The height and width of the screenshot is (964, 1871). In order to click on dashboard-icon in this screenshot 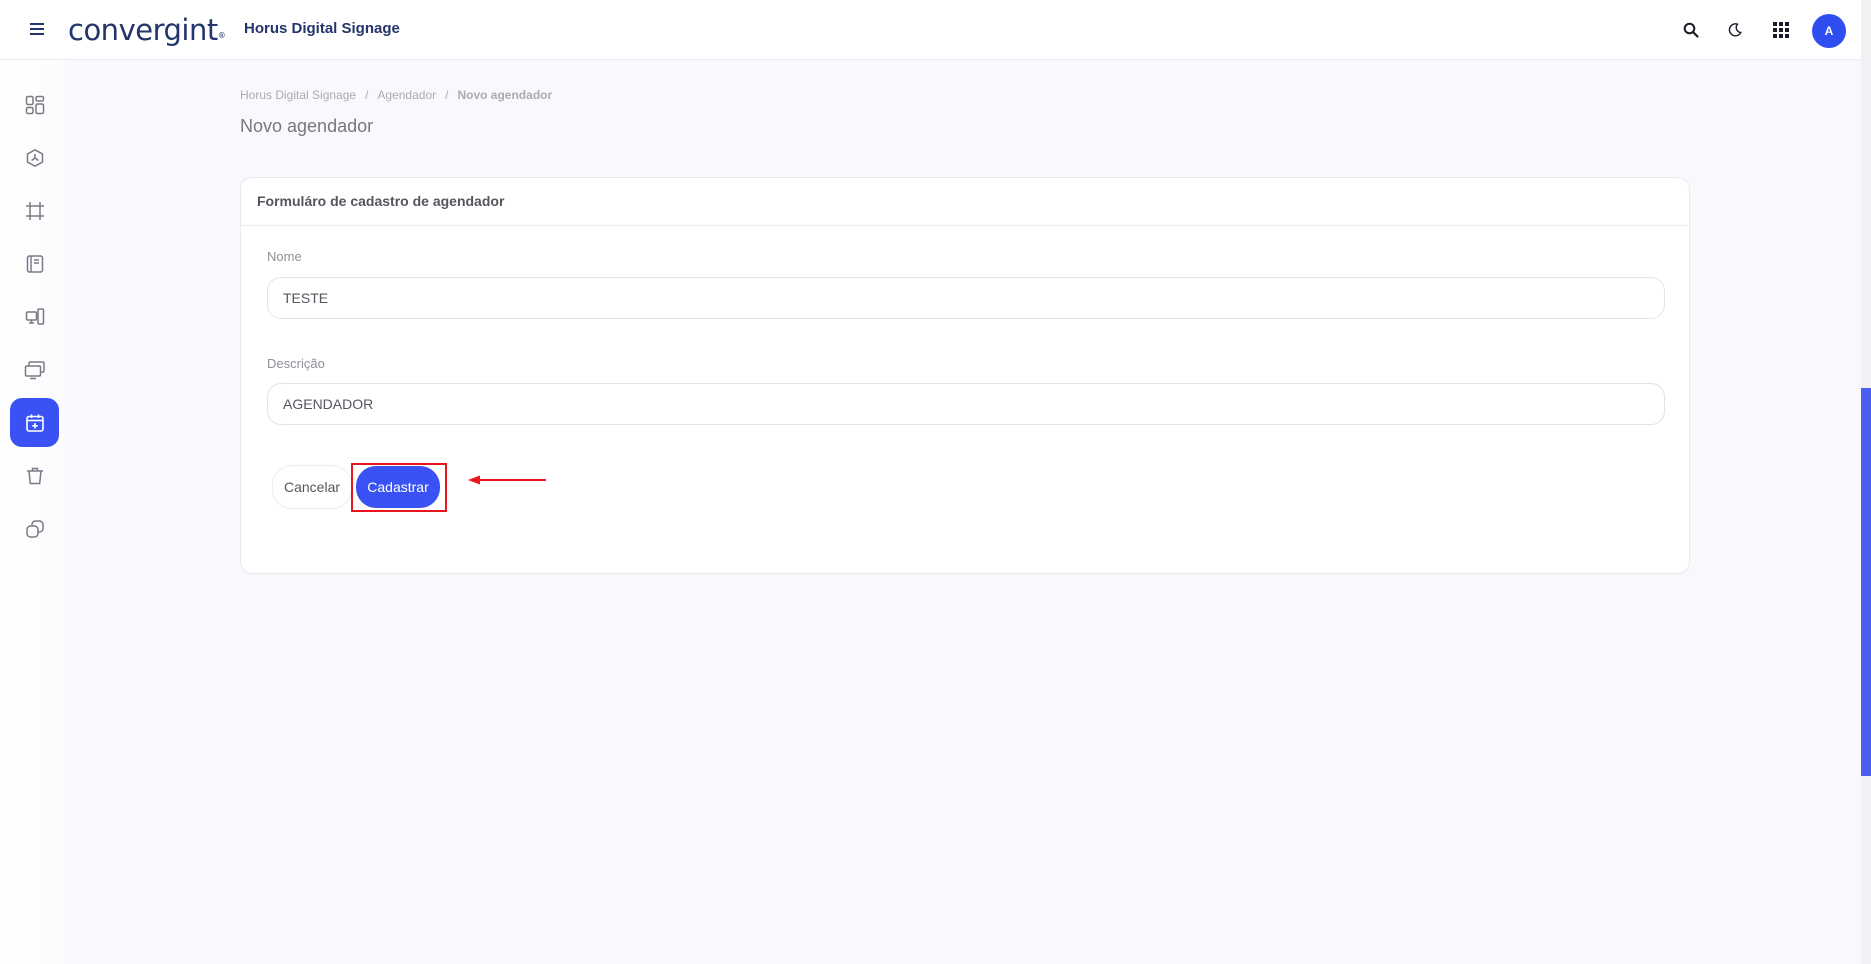, I will do `click(34, 104)`.